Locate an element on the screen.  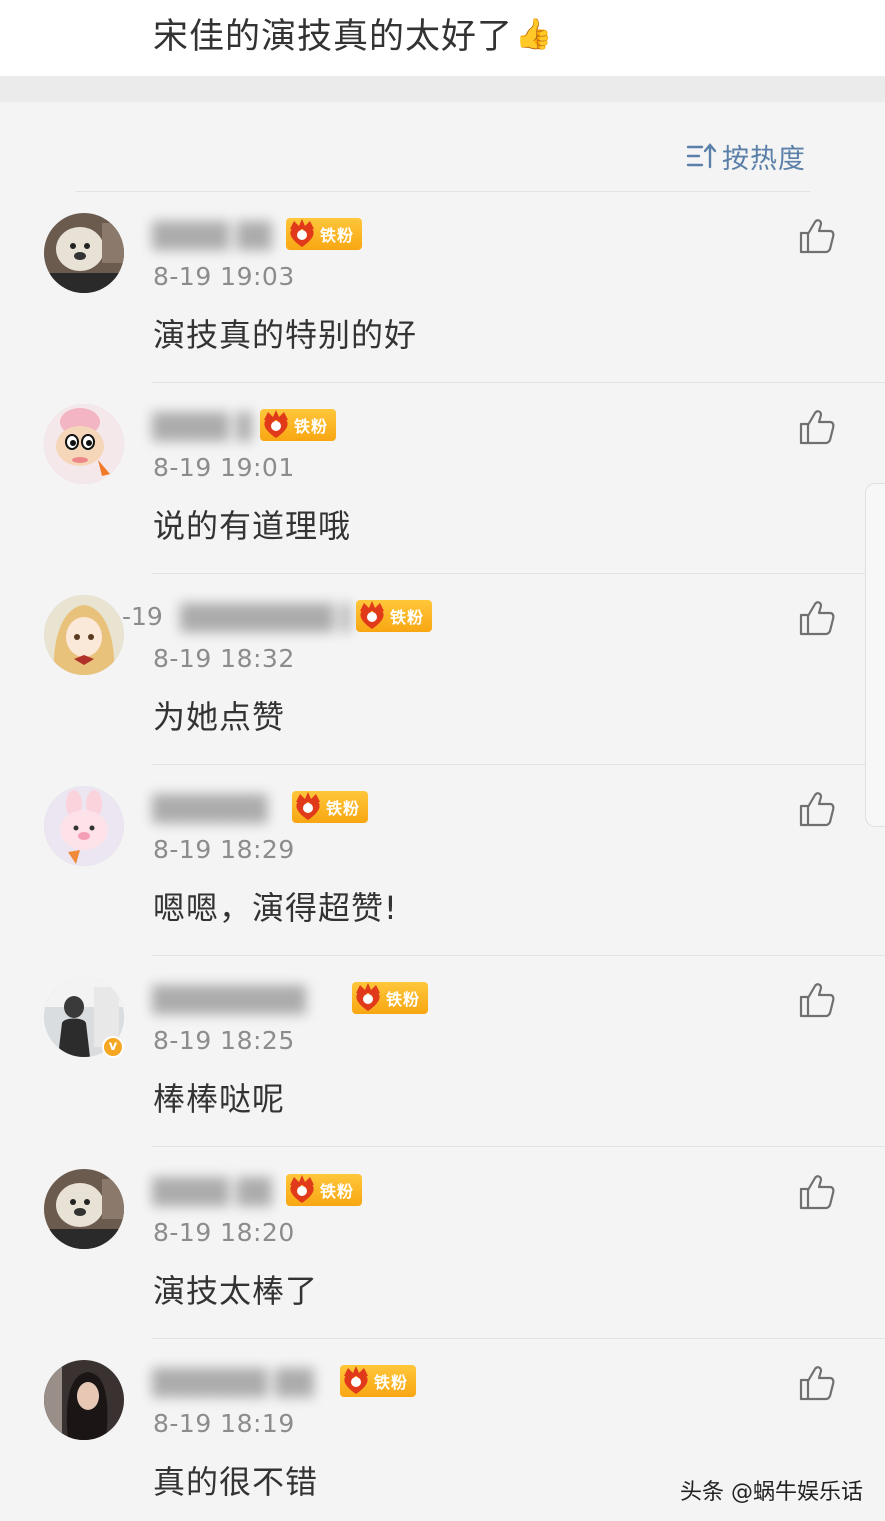
sort-icon is located at coordinates (701, 156).